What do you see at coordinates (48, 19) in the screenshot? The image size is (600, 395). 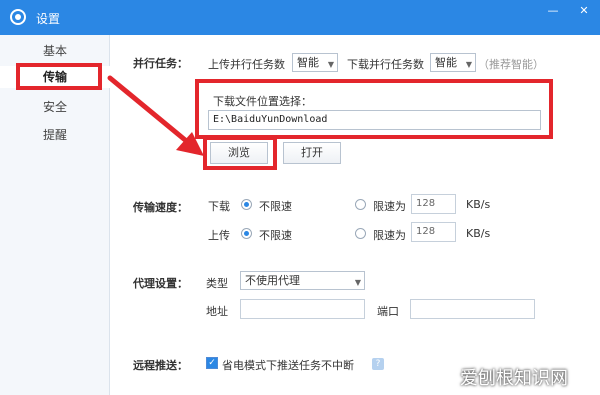 I see `window-title: 设置` at bounding box center [48, 19].